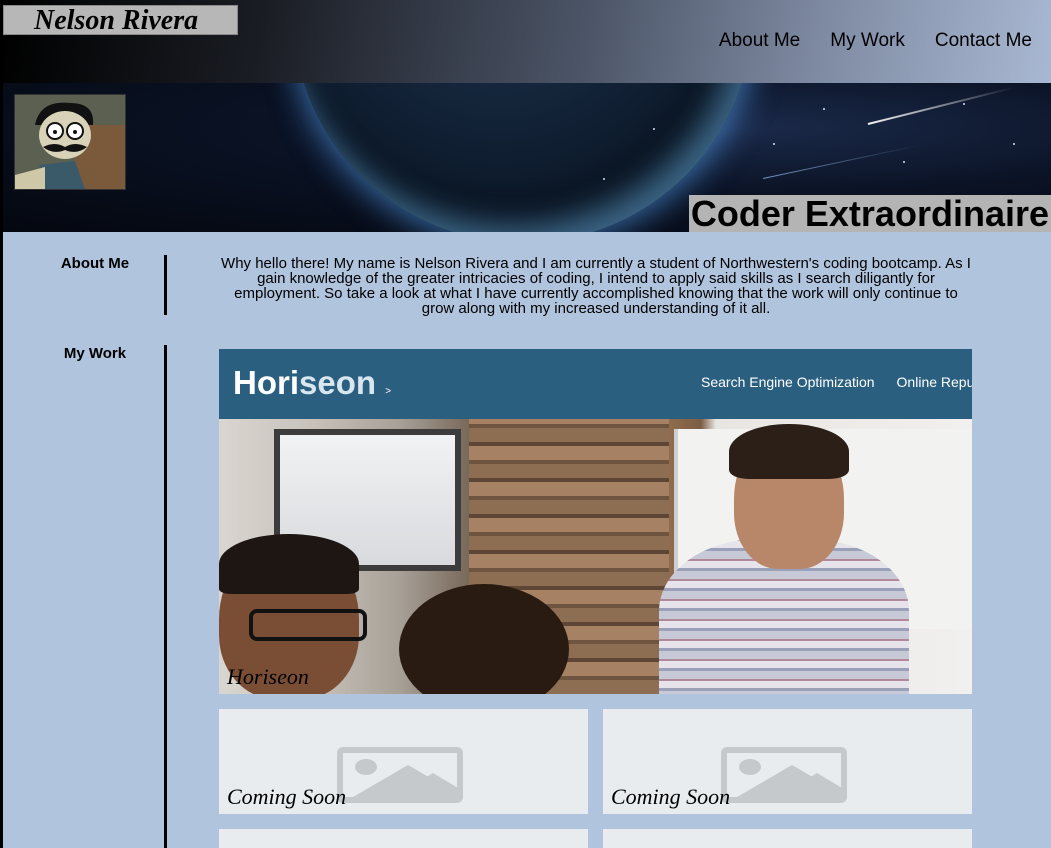 This screenshot has width=1051, height=848. Describe the element at coordinates (523, 157) in the screenshot. I see `hero-planet-image` at that location.